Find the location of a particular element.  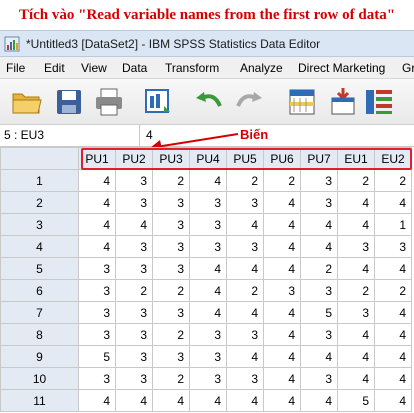

variables-icon is located at coordinates (379, 102).